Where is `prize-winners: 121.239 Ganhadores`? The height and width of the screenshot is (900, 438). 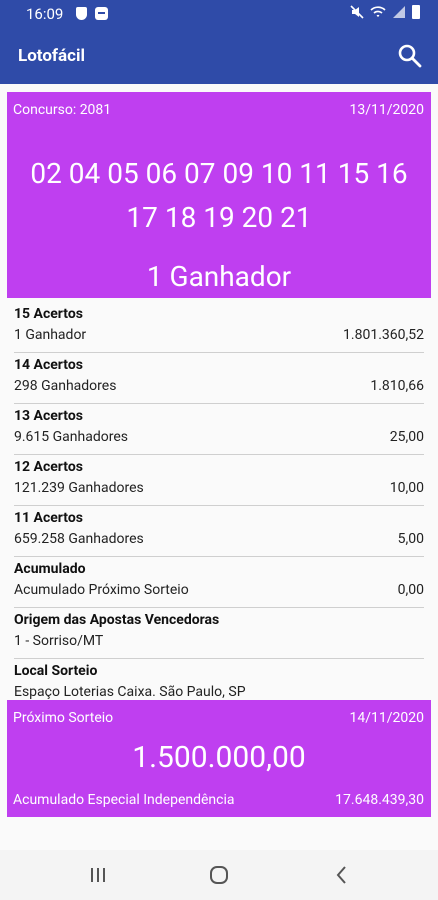
prize-winners: 121.239 Ganhadores is located at coordinates (79, 488).